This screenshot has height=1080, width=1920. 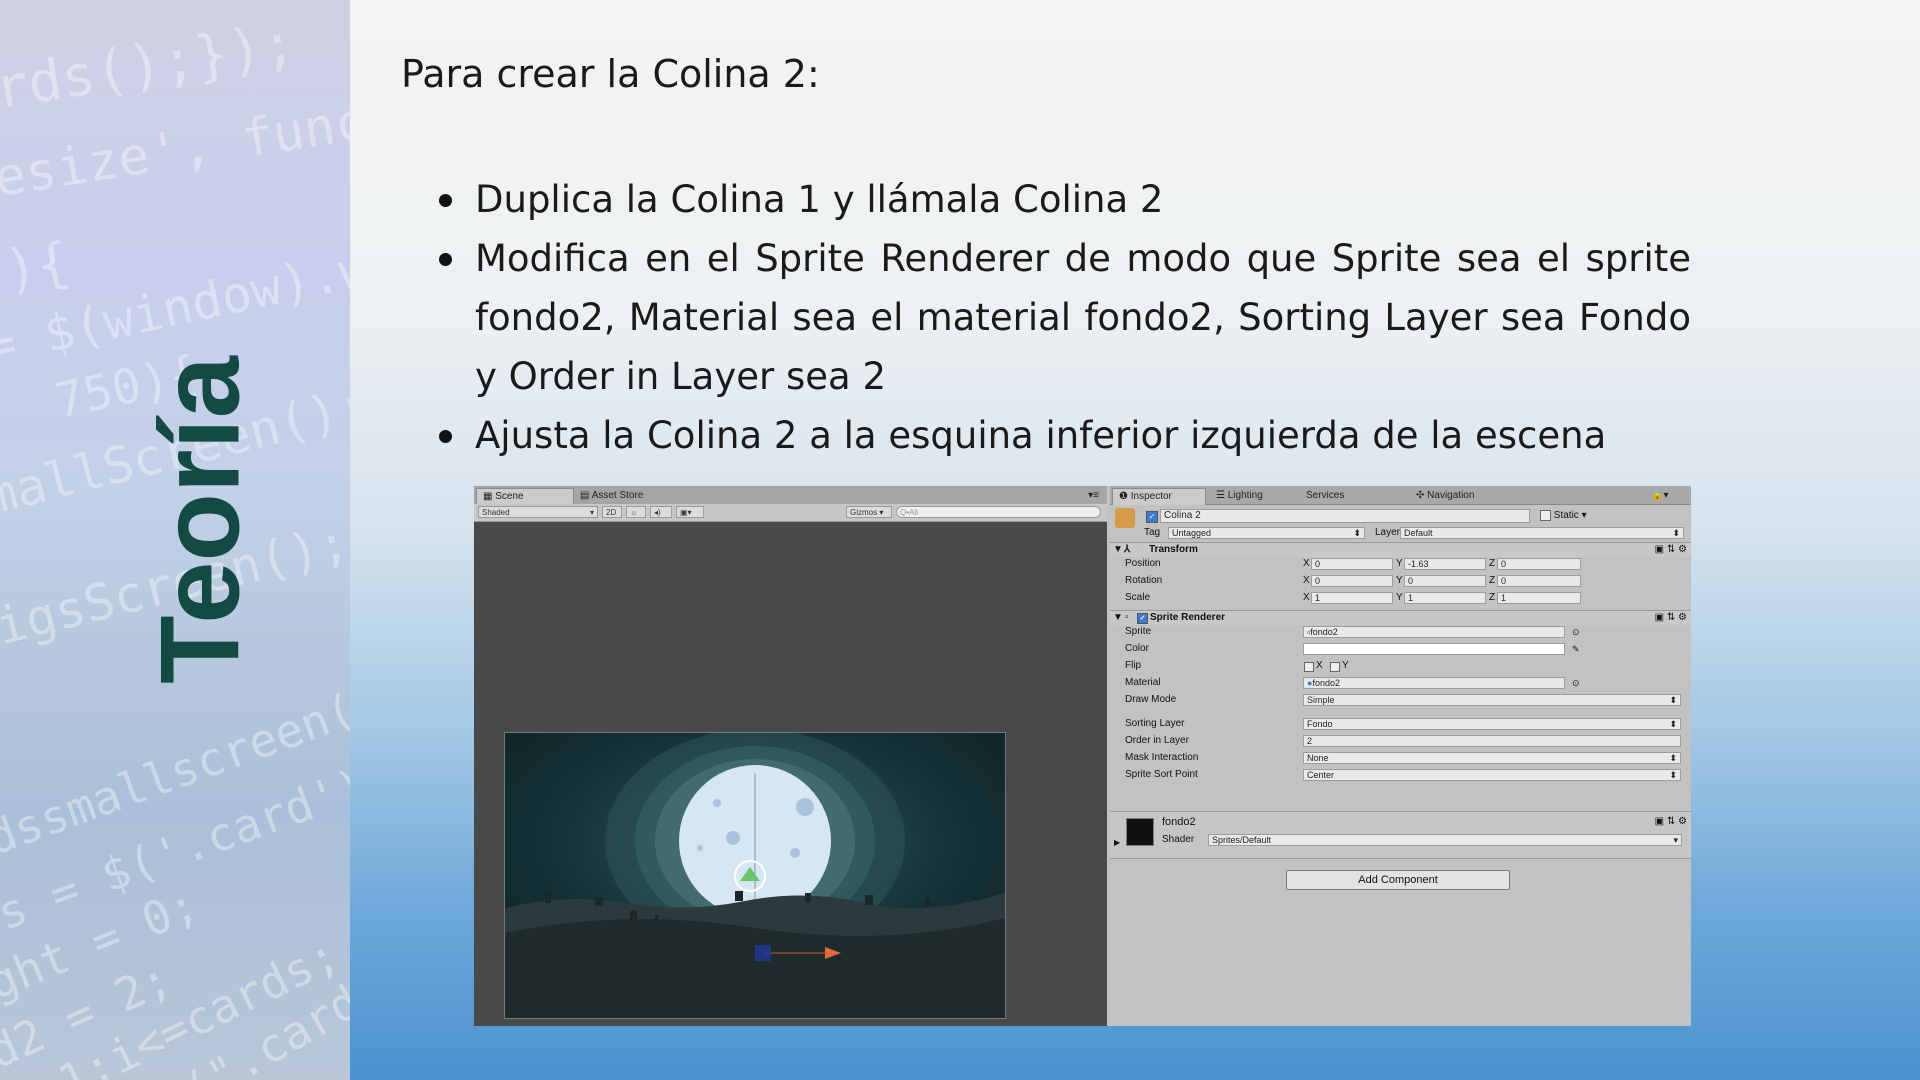 What do you see at coordinates (1162, 757) in the screenshot?
I see `mask-interaction-label: Mask Interaction` at bounding box center [1162, 757].